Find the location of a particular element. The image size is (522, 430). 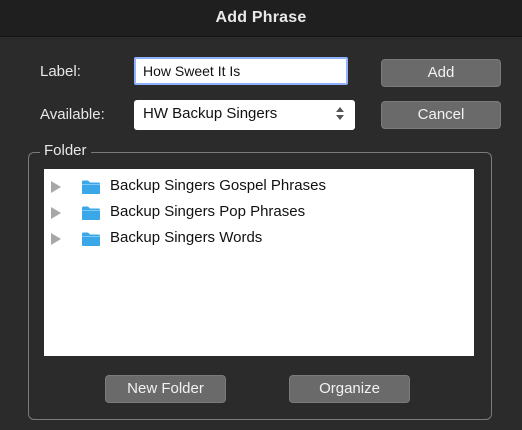

available-select: HW Backup Singers is located at coordinates (244, 115).